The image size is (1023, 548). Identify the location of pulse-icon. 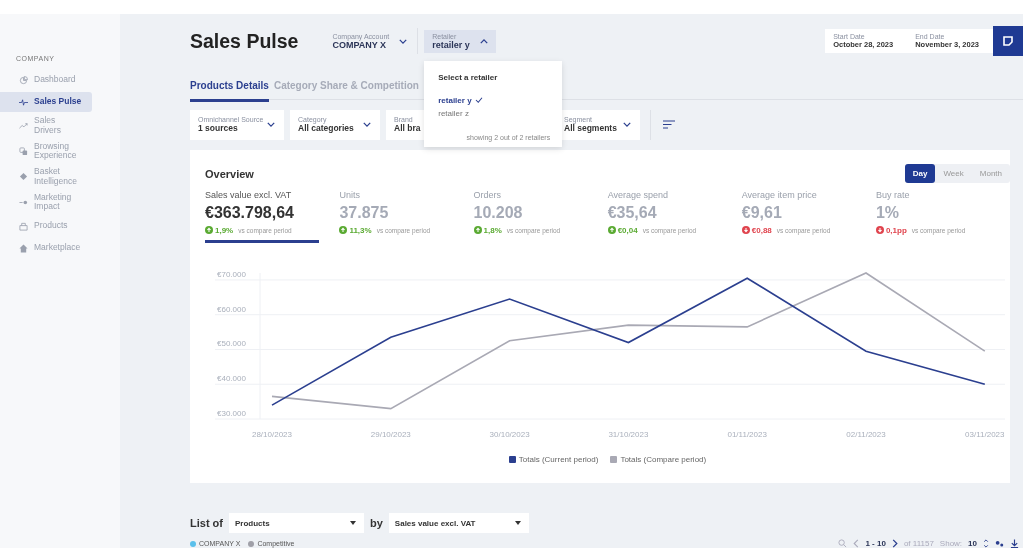
(23, 102).